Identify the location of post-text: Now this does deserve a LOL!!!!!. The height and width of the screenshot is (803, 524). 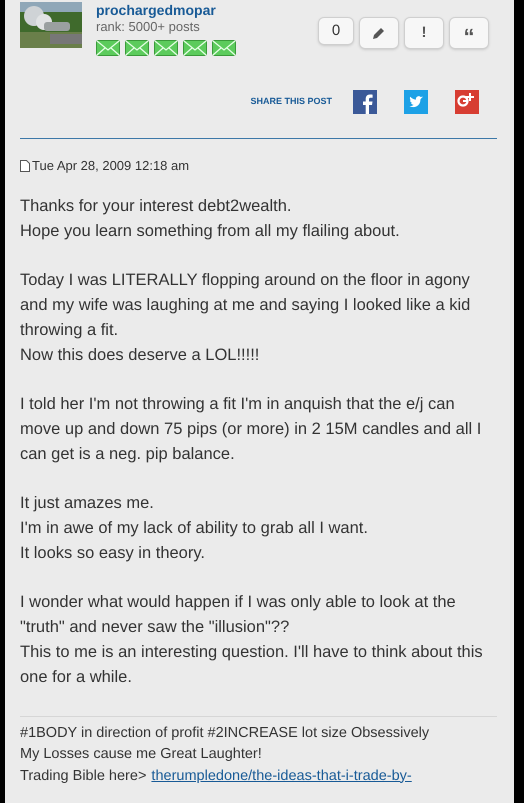
(140, 355).